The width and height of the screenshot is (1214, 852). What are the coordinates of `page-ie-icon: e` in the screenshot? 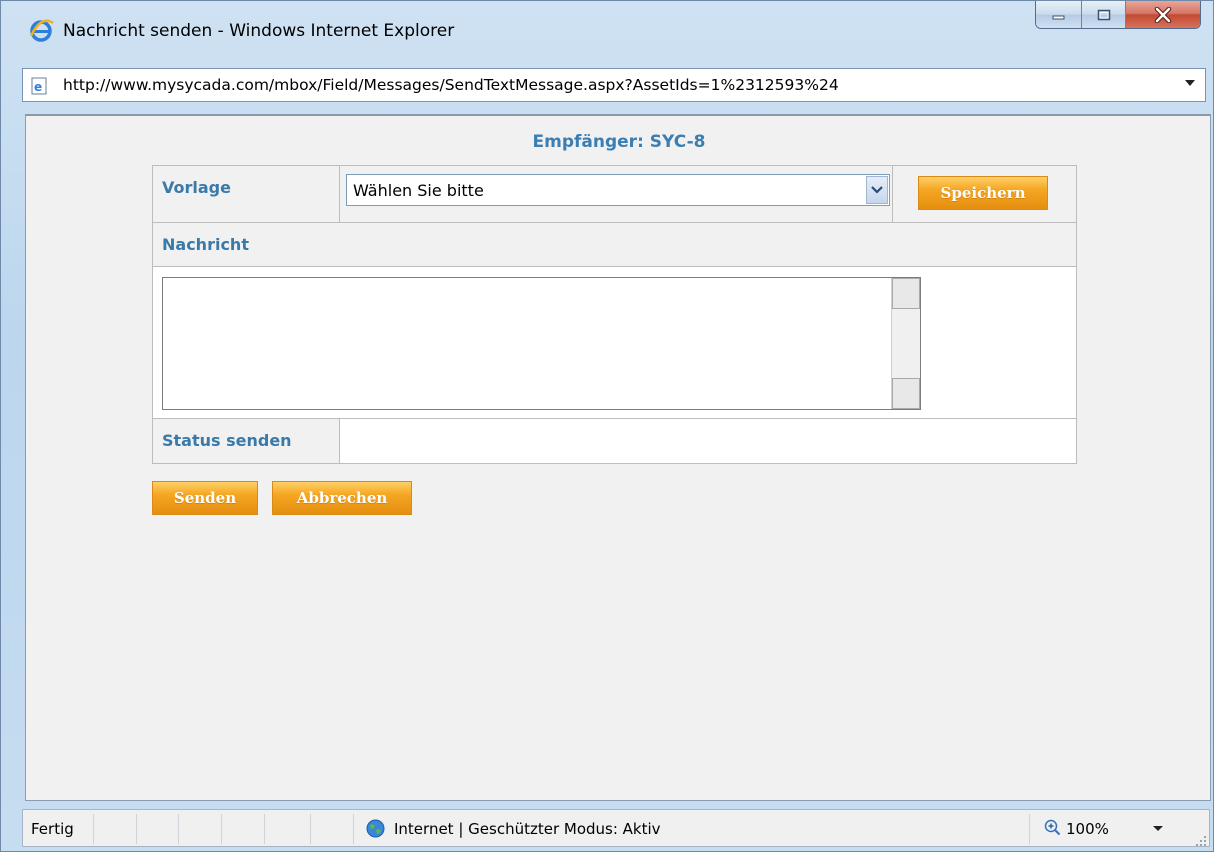 It's located at (40, 86).